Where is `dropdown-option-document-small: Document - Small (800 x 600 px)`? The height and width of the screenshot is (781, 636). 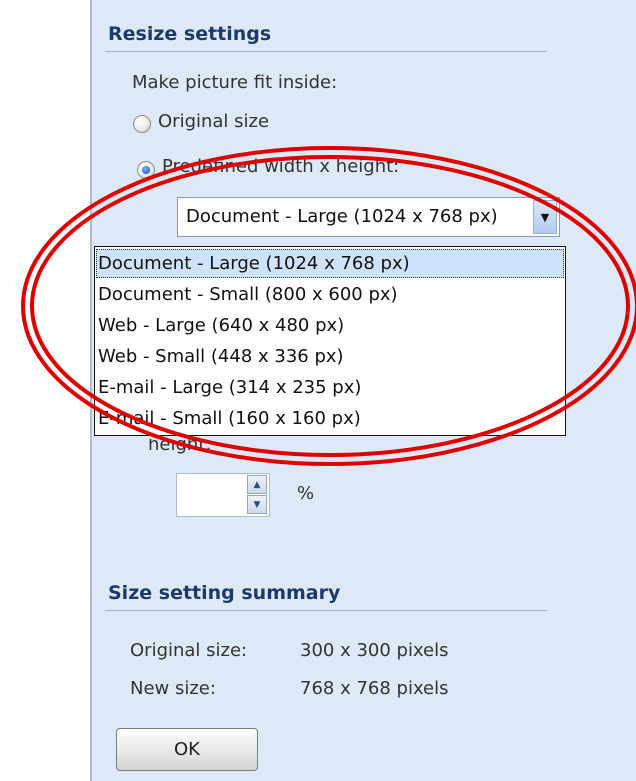 dropdown-option-document-small: Document - Small (800 x 600 px) is located at coordinates (330, 294).